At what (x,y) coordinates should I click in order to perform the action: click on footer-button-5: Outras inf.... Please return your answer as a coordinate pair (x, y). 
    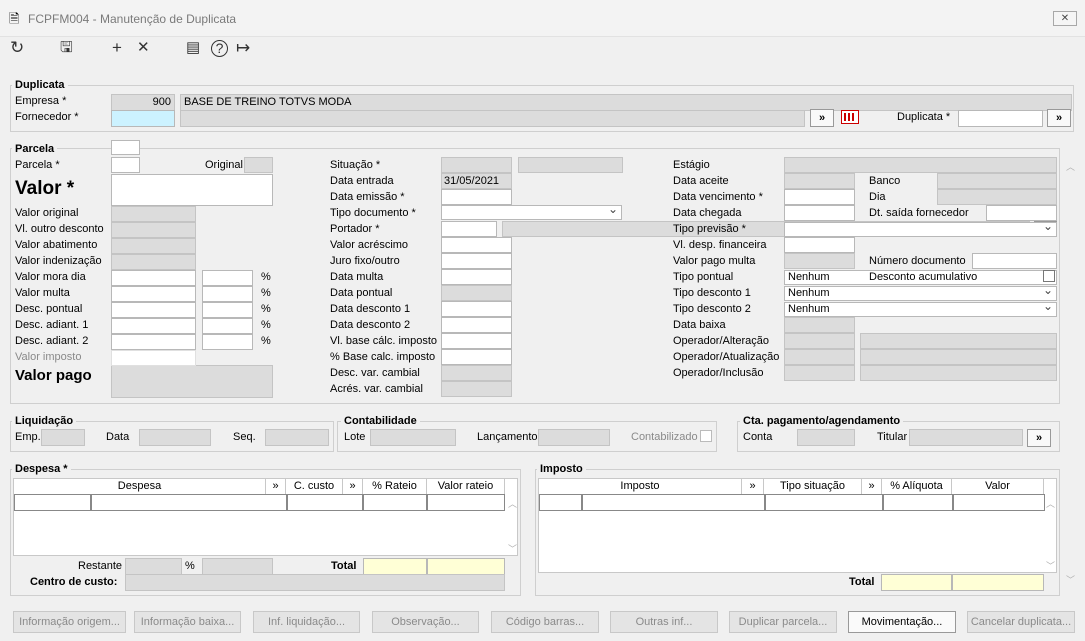
    Looking at the image, I should click on (664, 622).